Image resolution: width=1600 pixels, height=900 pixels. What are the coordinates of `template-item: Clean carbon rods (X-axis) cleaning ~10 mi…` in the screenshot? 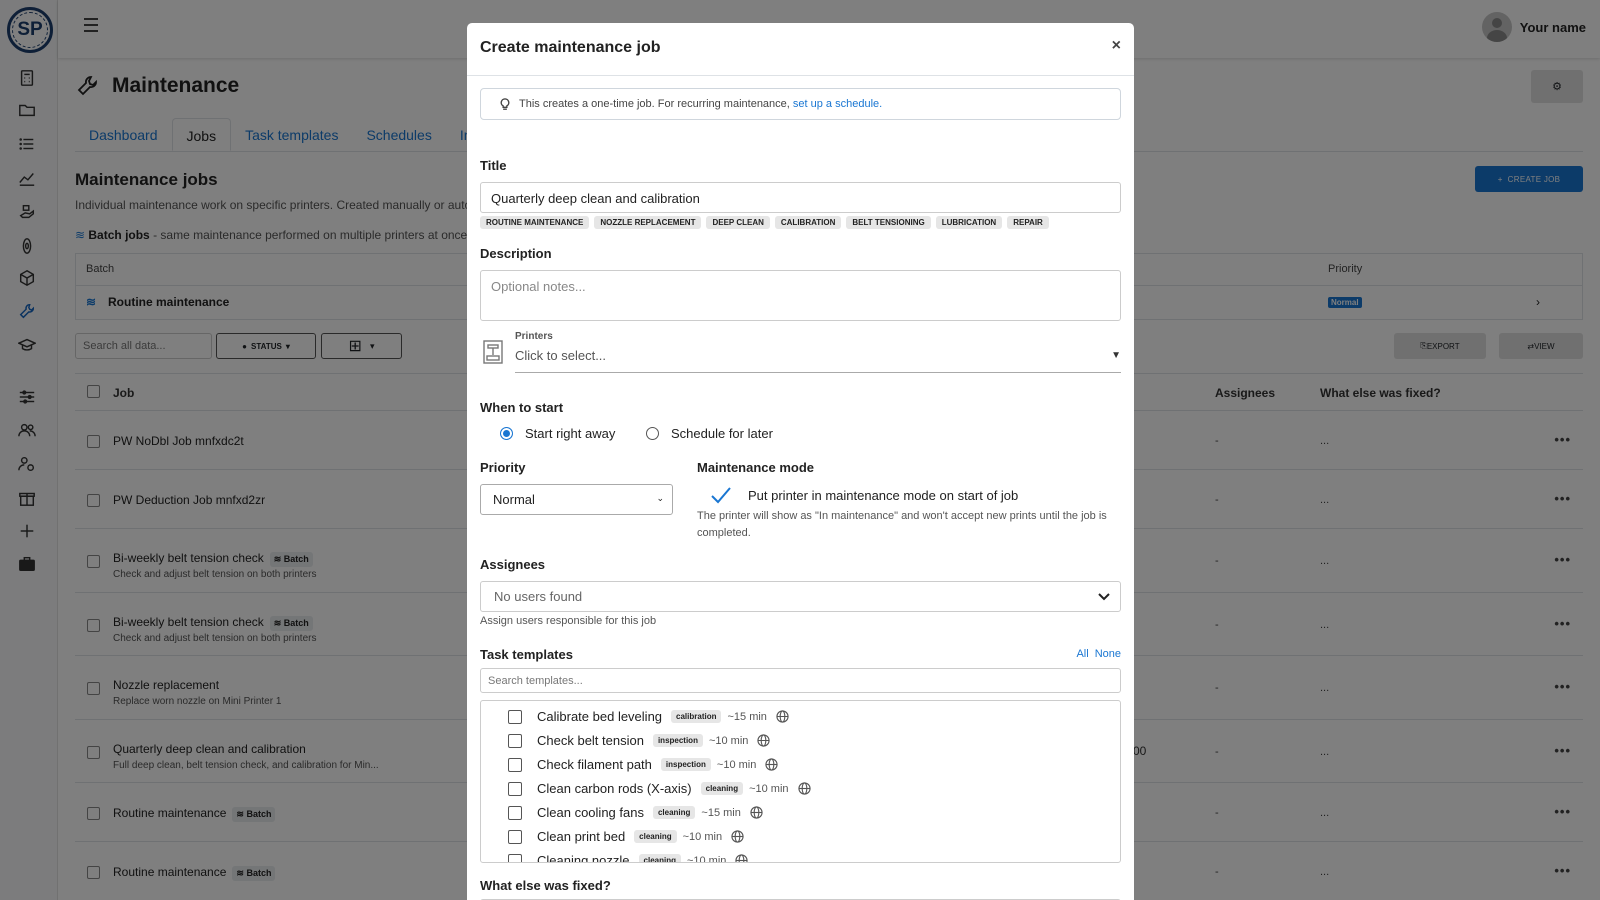 It's located at (659, 788).